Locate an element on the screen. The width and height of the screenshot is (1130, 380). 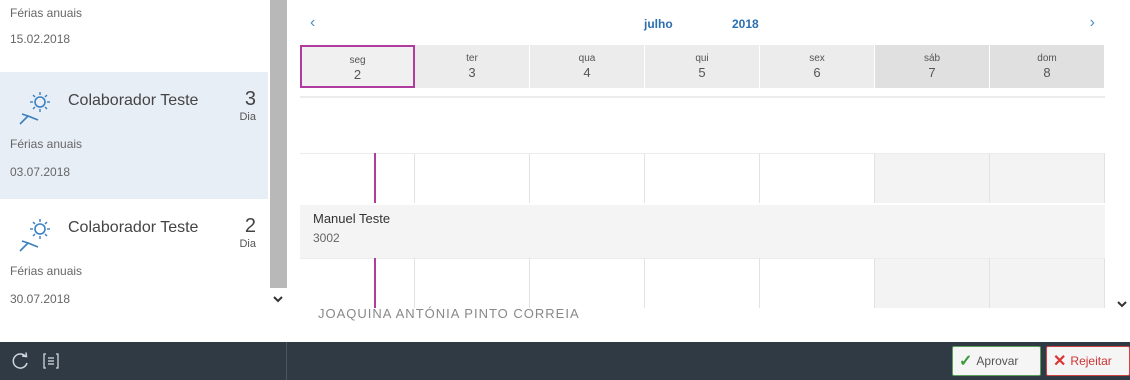
check-icon: ✓ is located at coordinates (966, 361).